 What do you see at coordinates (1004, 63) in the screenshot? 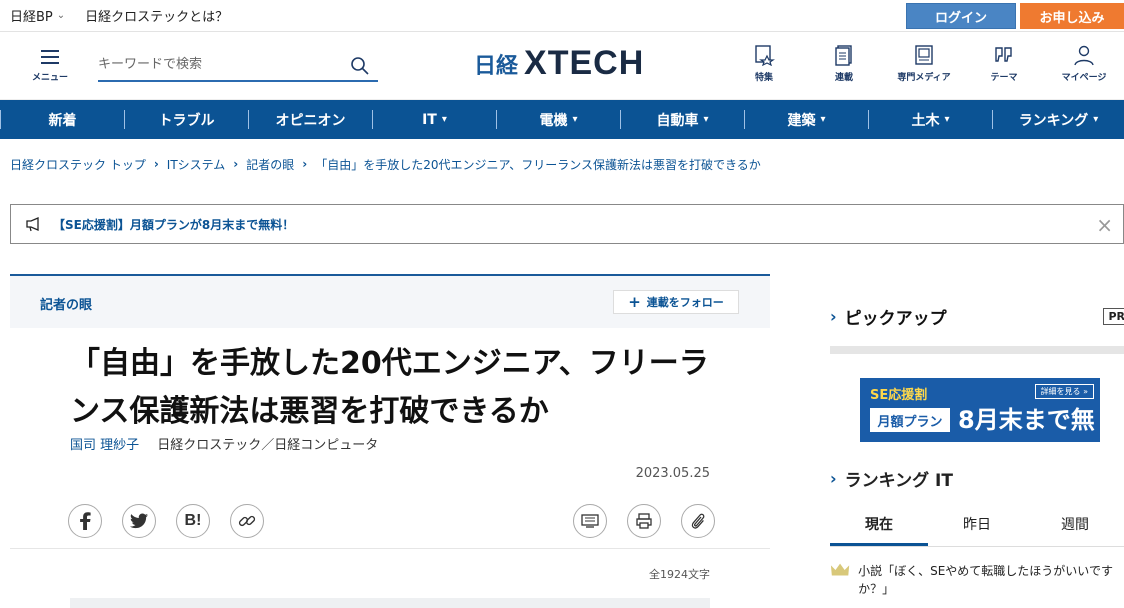
I see `nav-theme: テーマ` at bounding box center [1004, 63].